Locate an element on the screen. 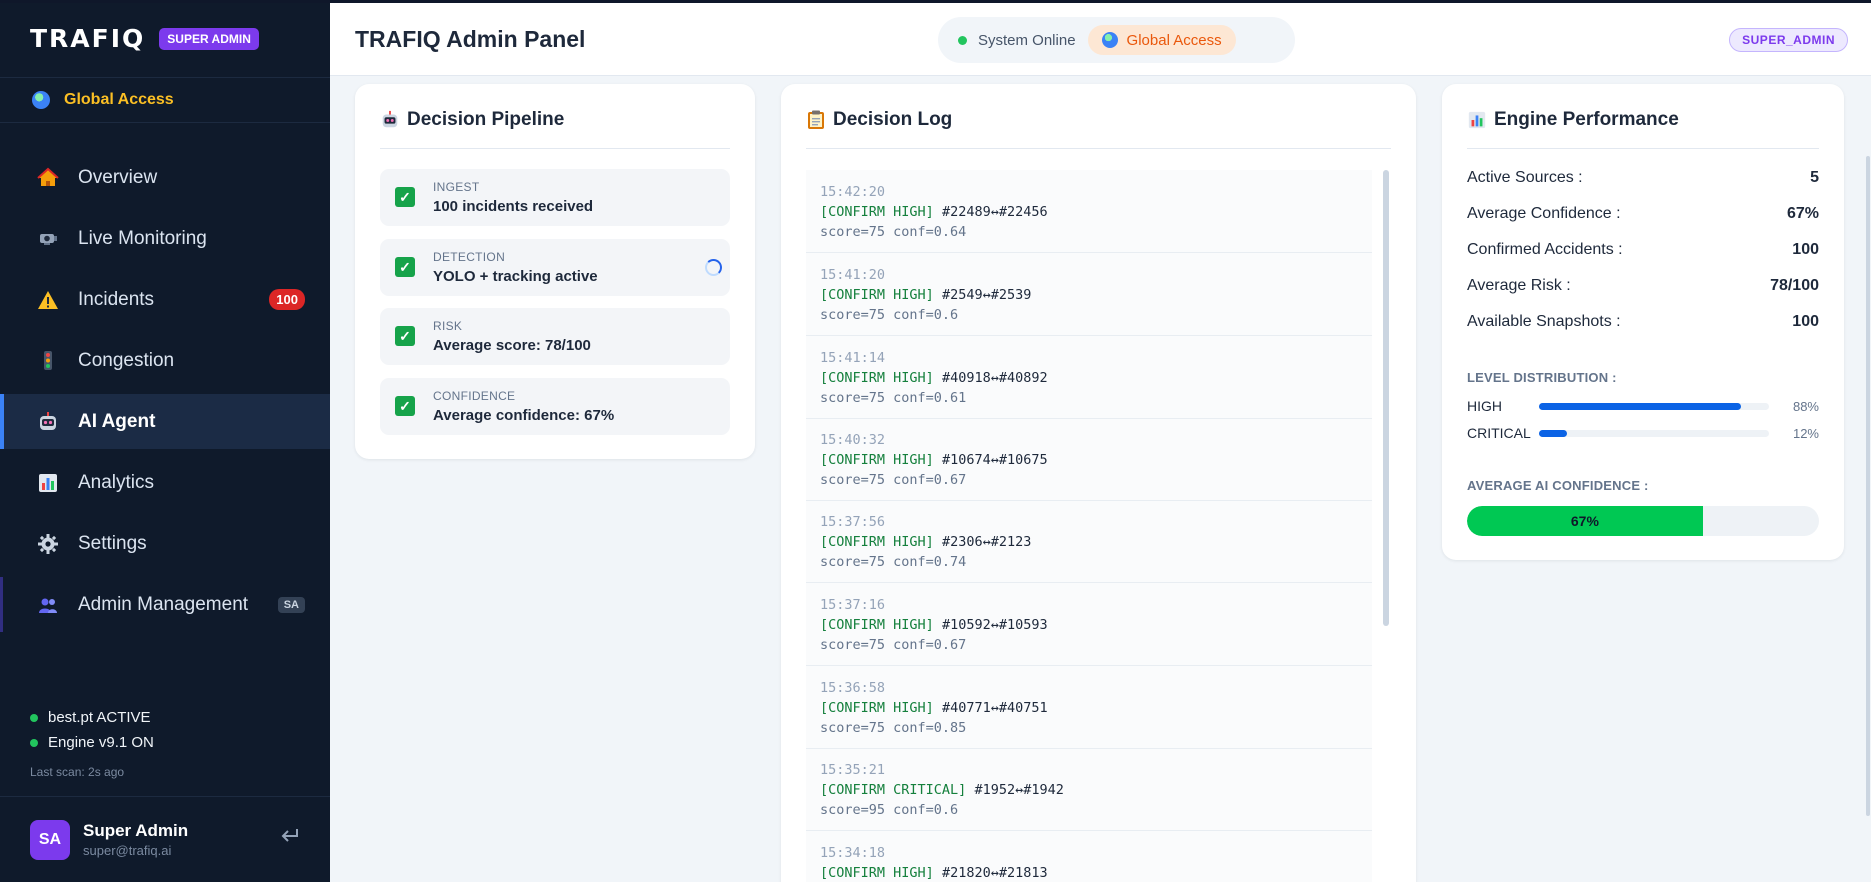 Image resolution: width=1871 pixels, height=882 pixels. user-role-badge: SUPER_ADMIN is located at coordinates (1788, 40).